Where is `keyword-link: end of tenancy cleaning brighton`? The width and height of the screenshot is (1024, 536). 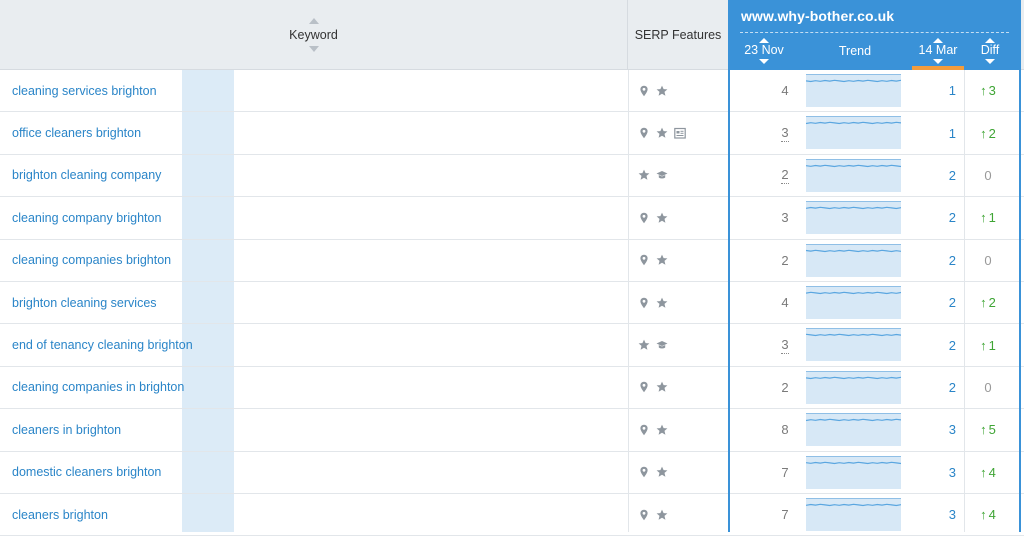
keyword-link: end of tenancy cleaning brighton is located at coordinates (102, 344).